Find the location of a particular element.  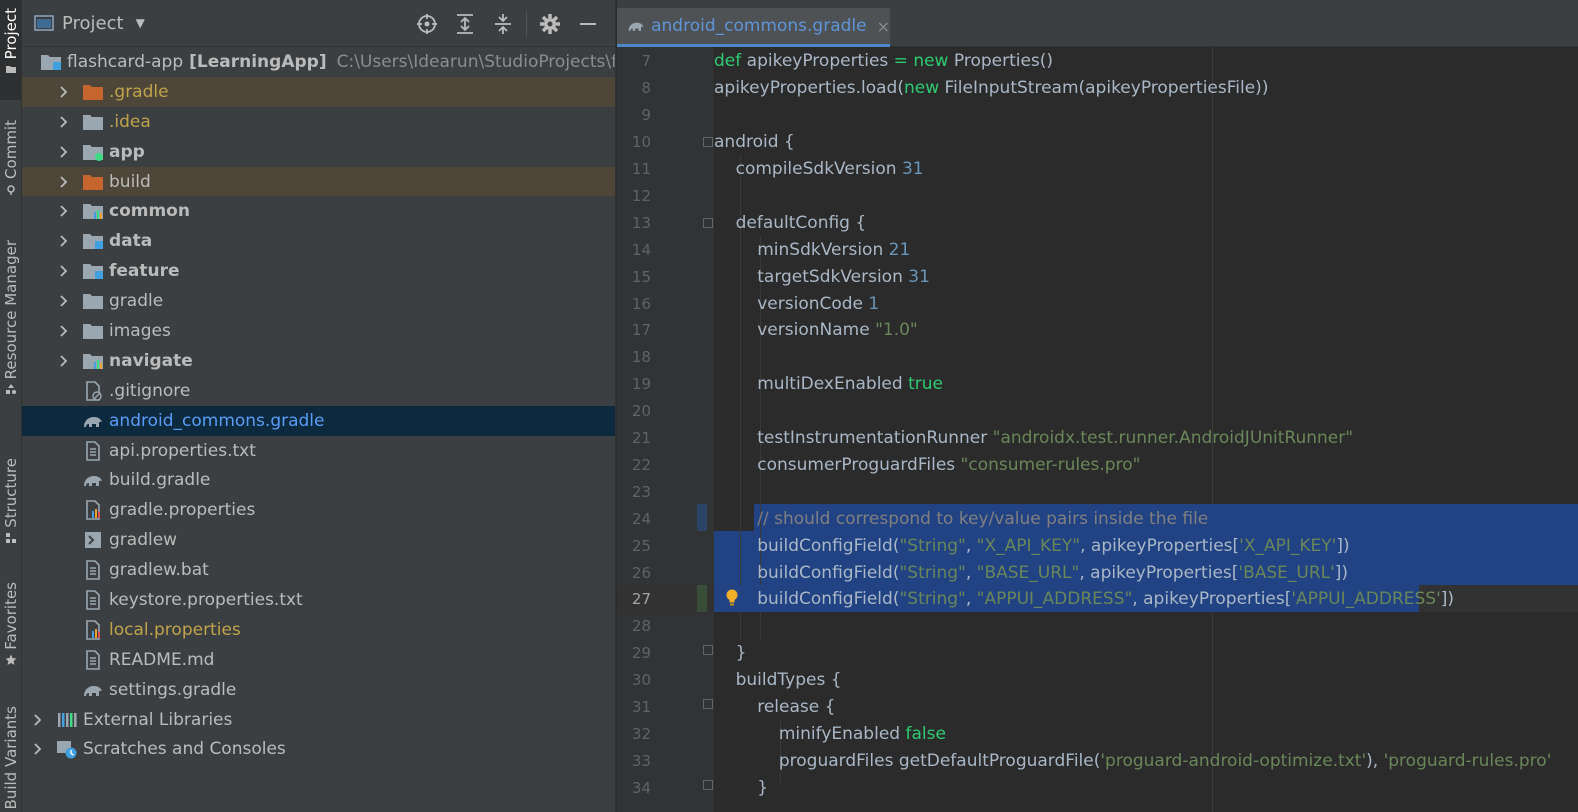

code-line: 28 is located at coordinates (1097, 626).